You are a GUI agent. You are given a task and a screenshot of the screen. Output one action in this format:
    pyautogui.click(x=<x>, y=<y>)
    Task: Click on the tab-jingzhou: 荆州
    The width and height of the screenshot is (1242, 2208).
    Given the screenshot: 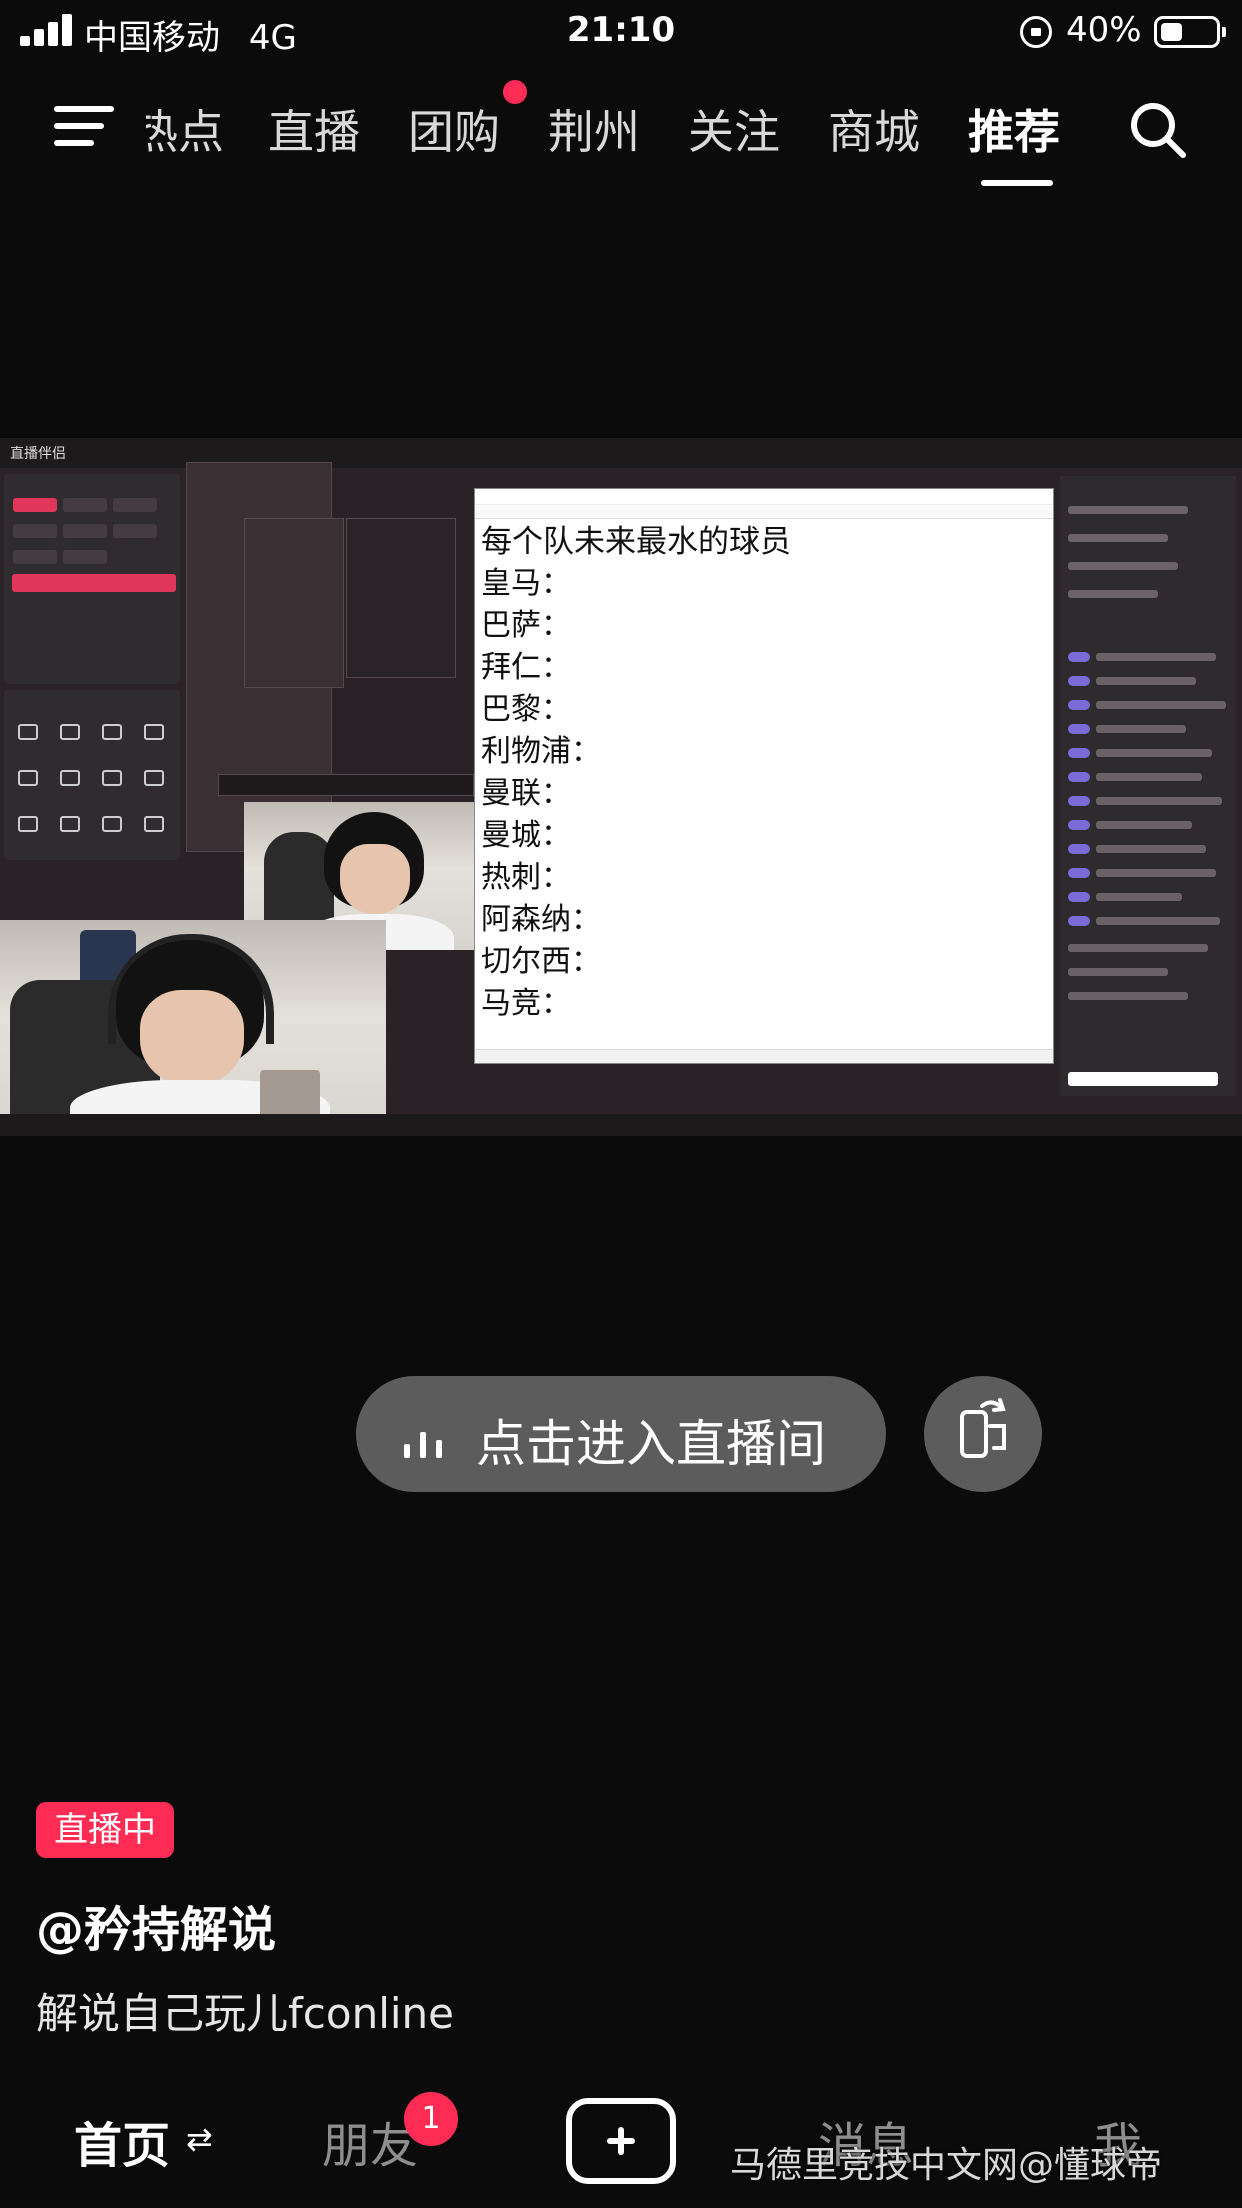 What is the action you would take?
    pyautogui.click(x=594, y=129)
    